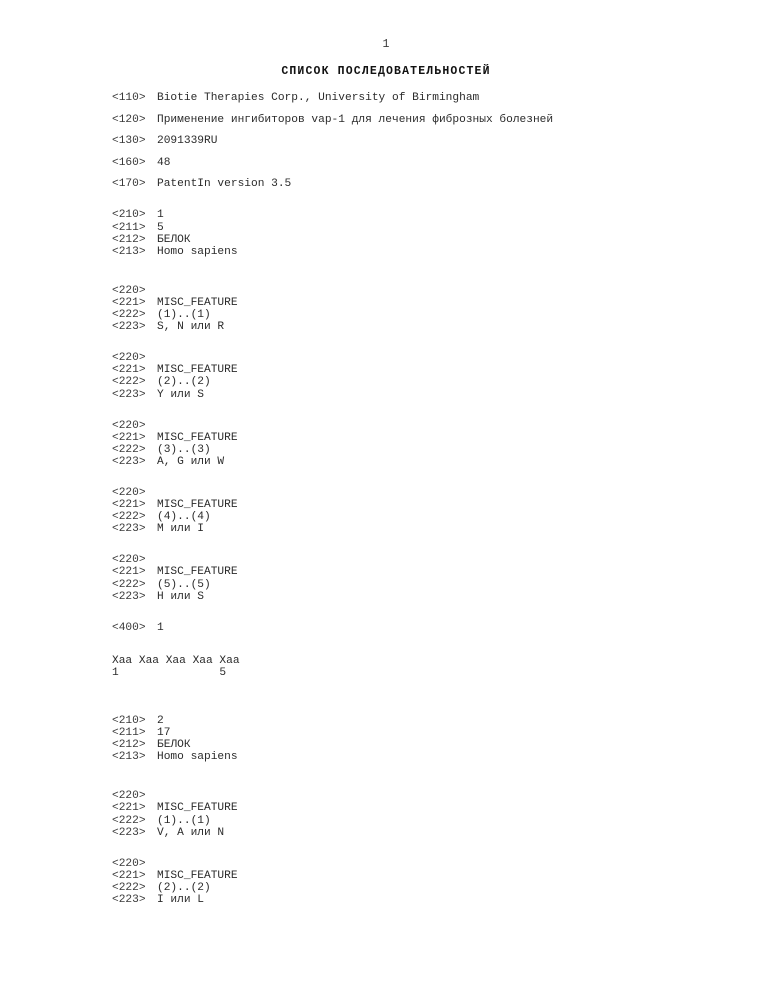 The image size is (772, 999). I want to click on seq1-feature1-221-value: MISC_FEATURE, so click(197, 302).